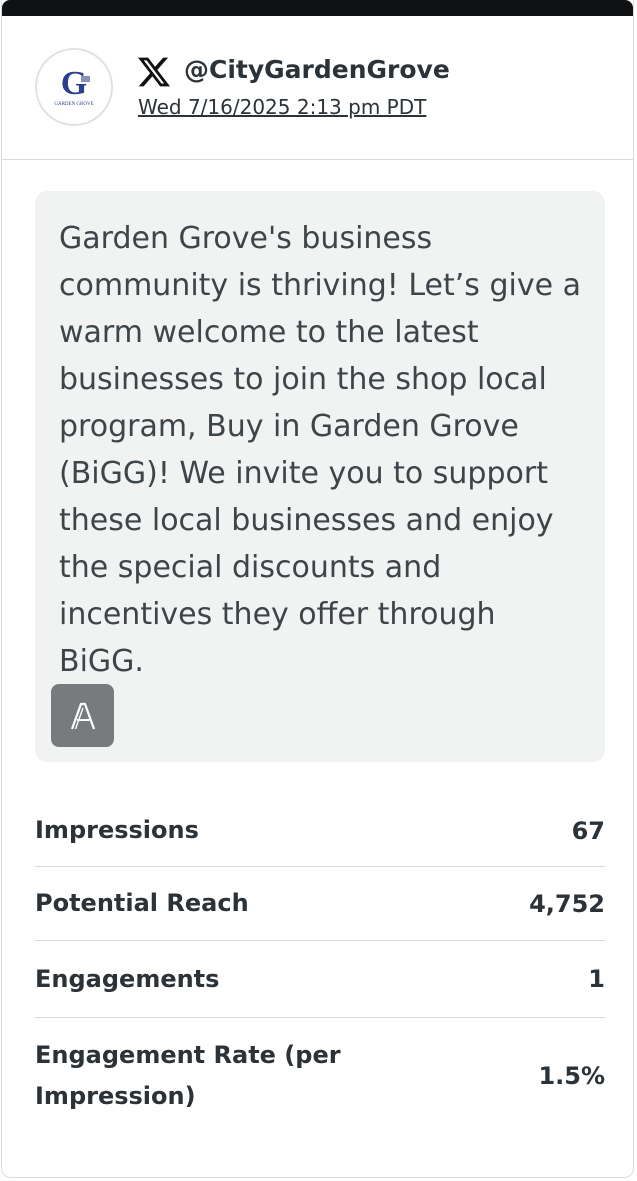 Image resolution: width=637 pixels, height=1181 pixels. I want to click on svg-text: GARDEN GROVE, so click(73, 104).